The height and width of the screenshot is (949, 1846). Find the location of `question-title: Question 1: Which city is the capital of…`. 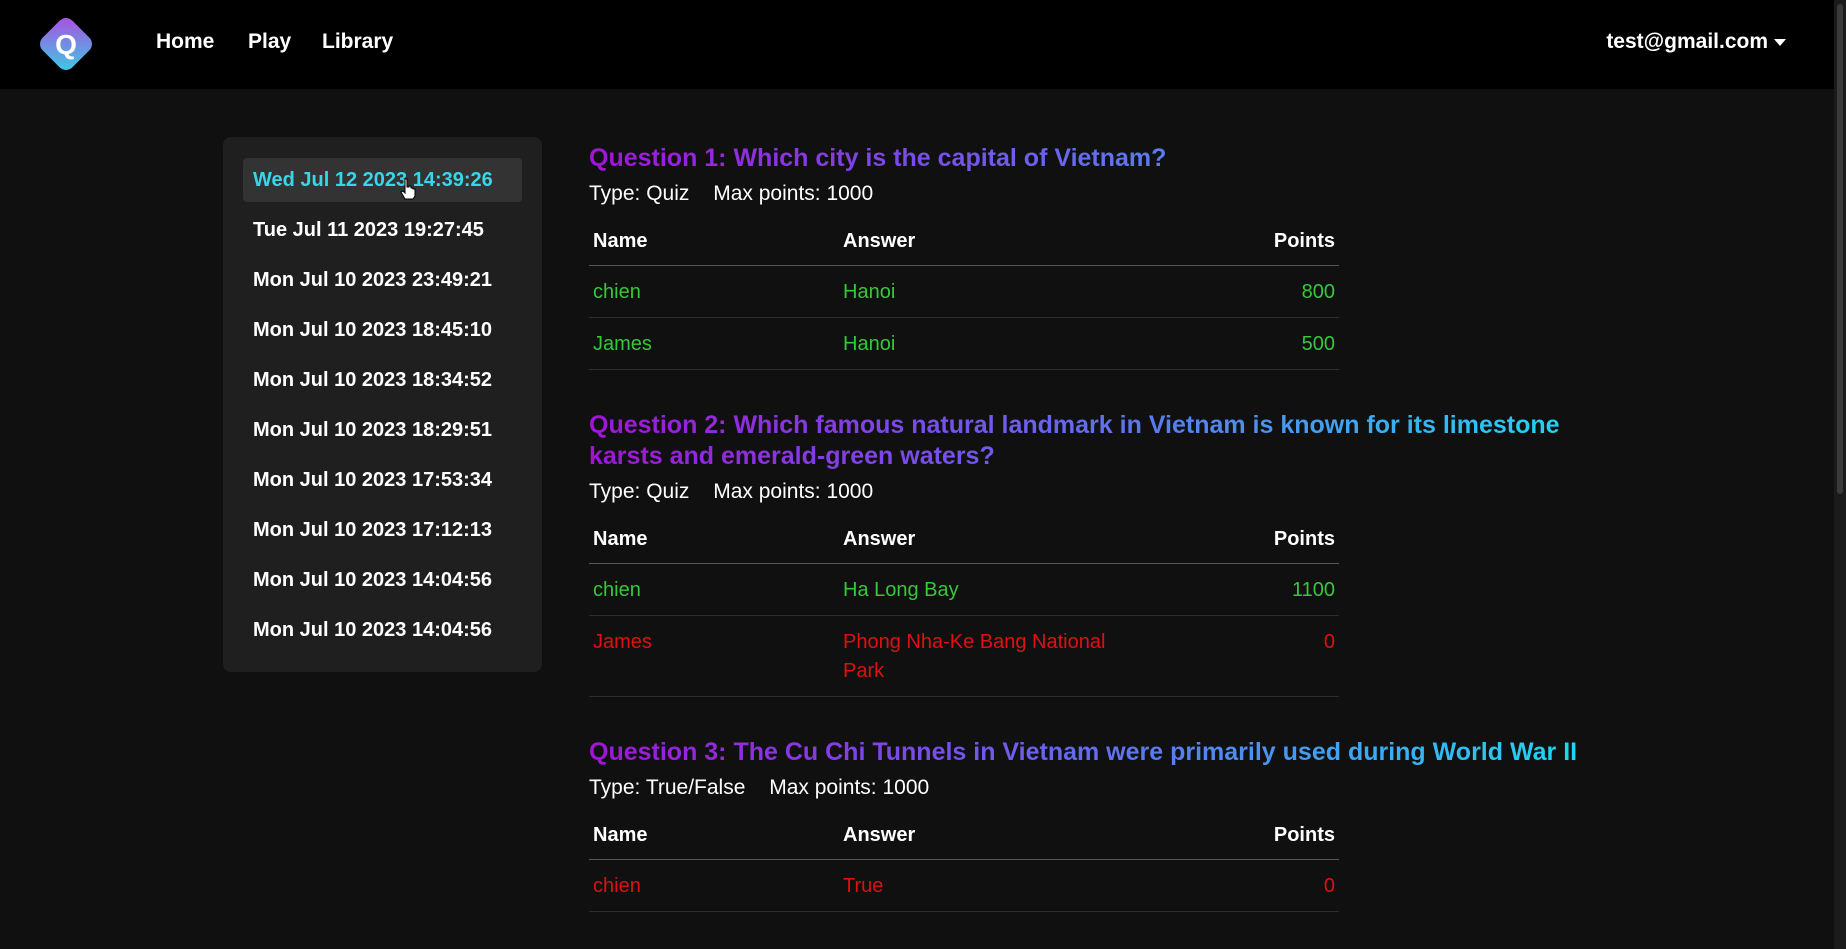

question-title: Question 1: Which city is the capital of… is located at coordinates (1089, 158).